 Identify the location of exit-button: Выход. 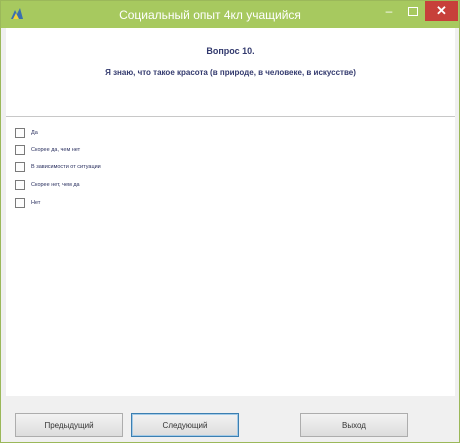
(354, 425).